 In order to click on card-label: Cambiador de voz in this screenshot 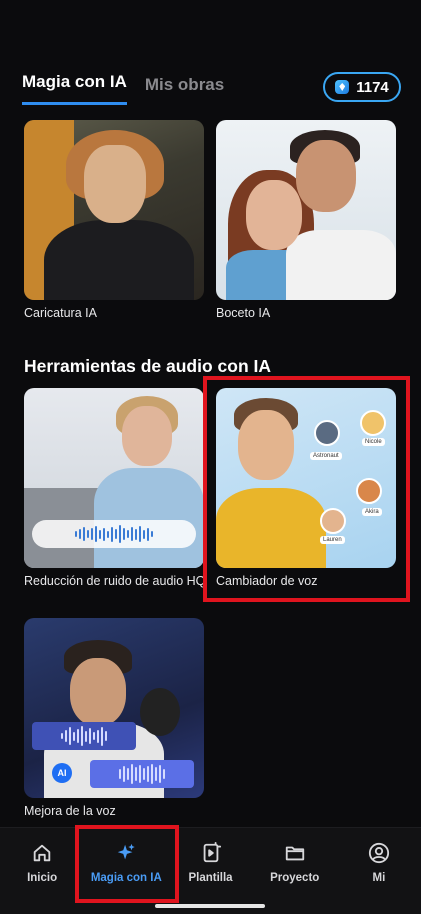, I will do `click(267, 581)`.